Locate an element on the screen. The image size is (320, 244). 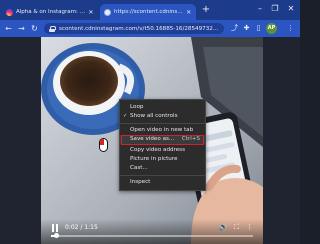
menu-item-label: Loop is located at coordinates (137, 107).